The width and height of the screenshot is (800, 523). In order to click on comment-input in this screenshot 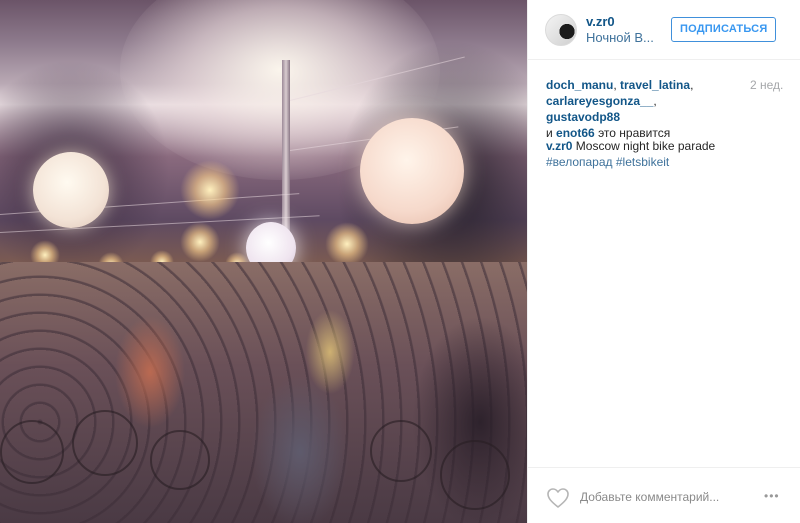, I will do `click(668, 497)`.